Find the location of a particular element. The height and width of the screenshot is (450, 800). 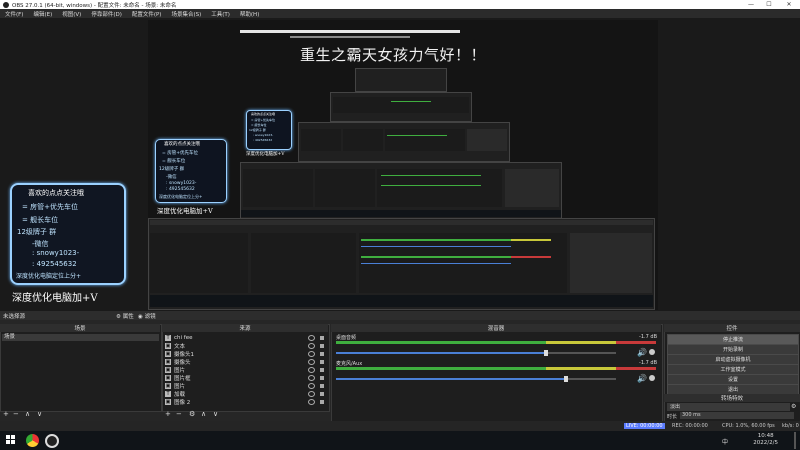

source-item-label: 图片框 is located at coordinates (182, 379).